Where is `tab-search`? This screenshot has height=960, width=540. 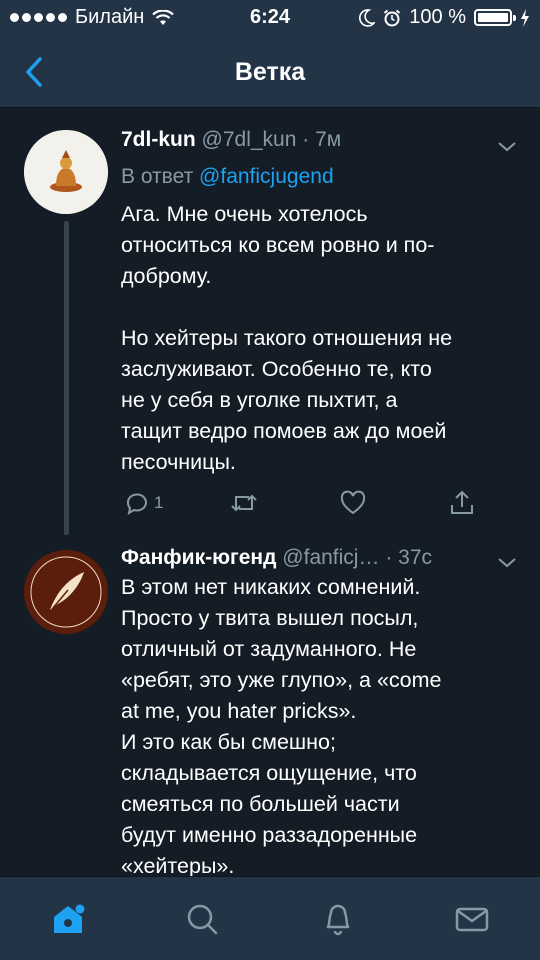 tab-search is located at coordinates (202, 919).